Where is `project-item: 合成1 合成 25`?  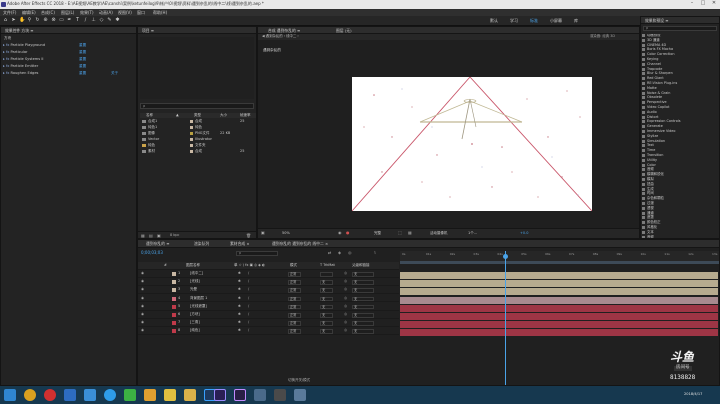
project-item: 合成1 合成 25 is located at coordinates (198, 121).